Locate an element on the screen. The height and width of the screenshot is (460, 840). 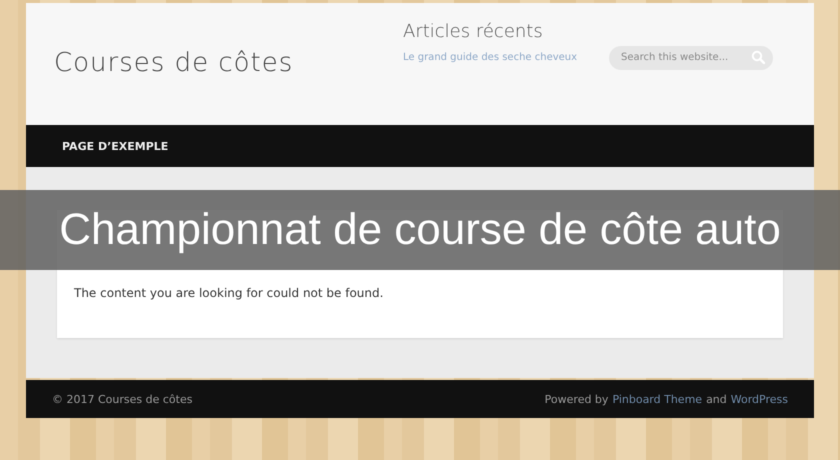
and-text: and is located at coordinates (716, 399).